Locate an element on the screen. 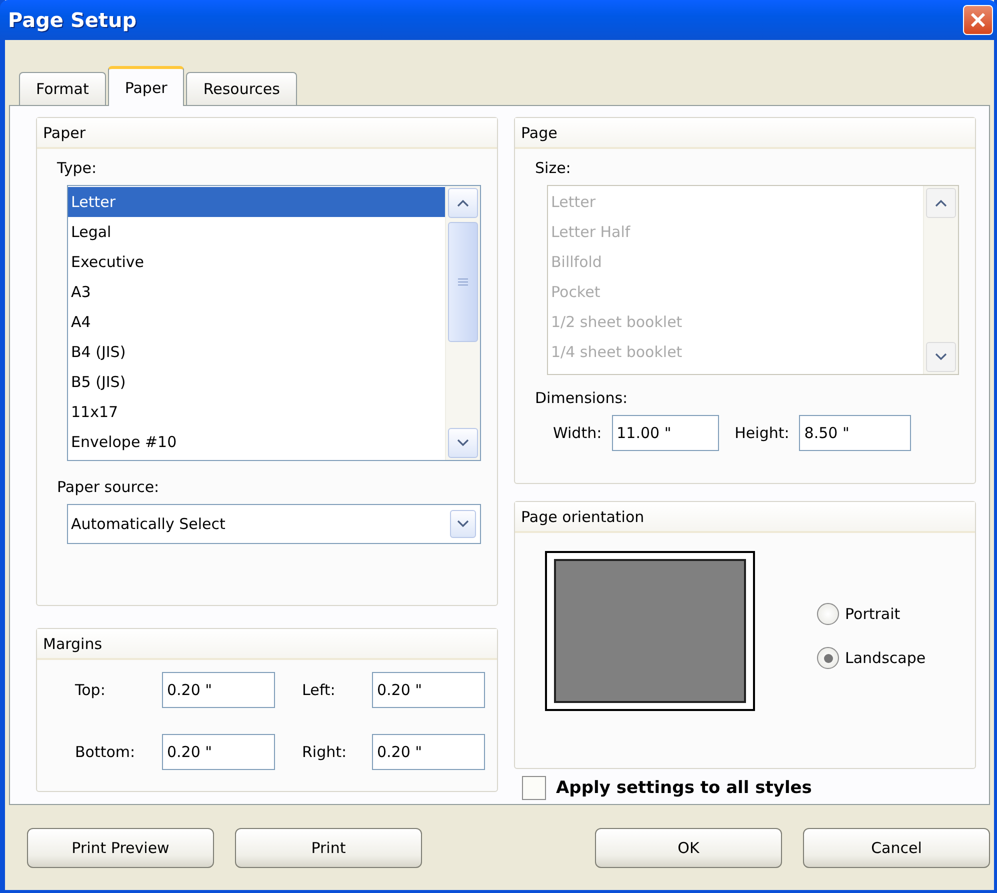  field-label: Top: is located at coordinates (90, 690).